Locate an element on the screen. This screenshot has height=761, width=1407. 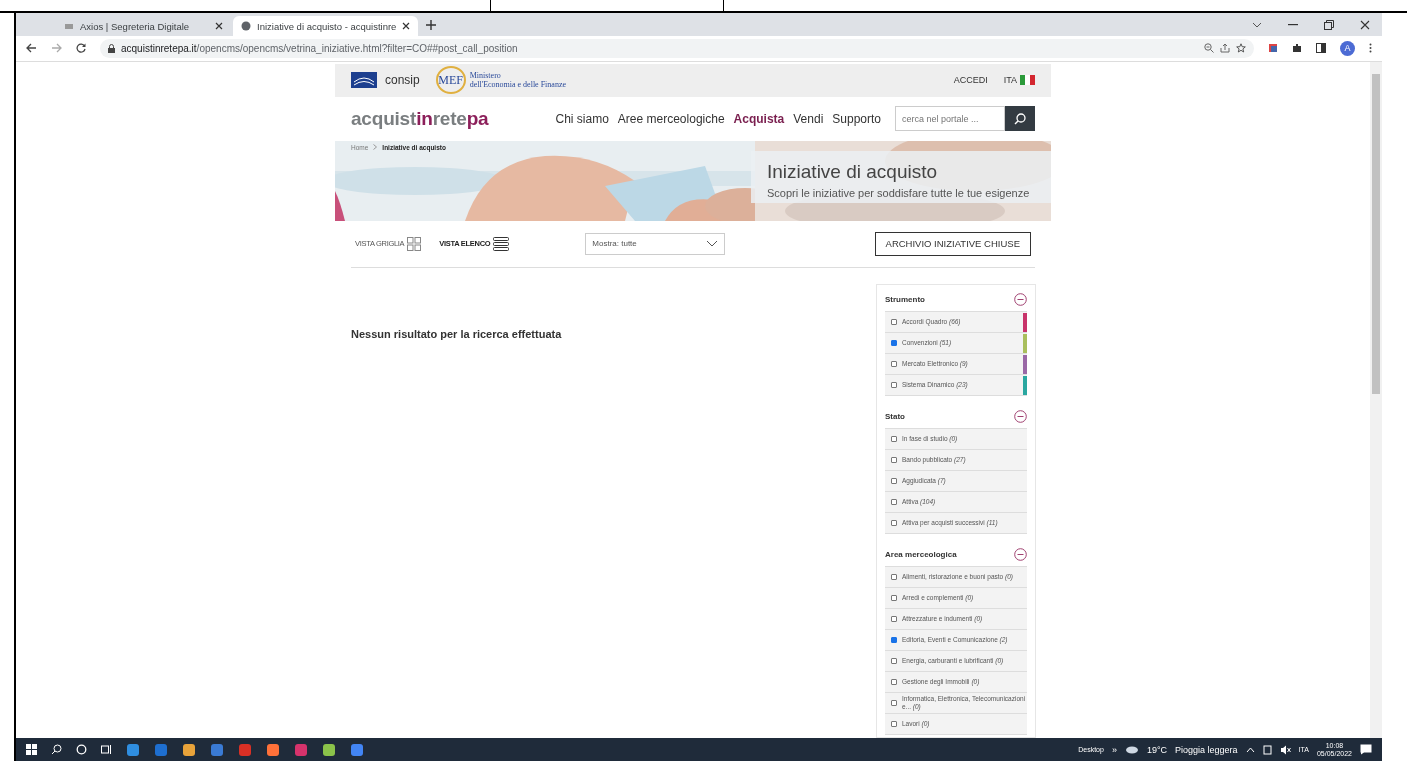
nav-link: Supporto is located at coordinates (856, 118).